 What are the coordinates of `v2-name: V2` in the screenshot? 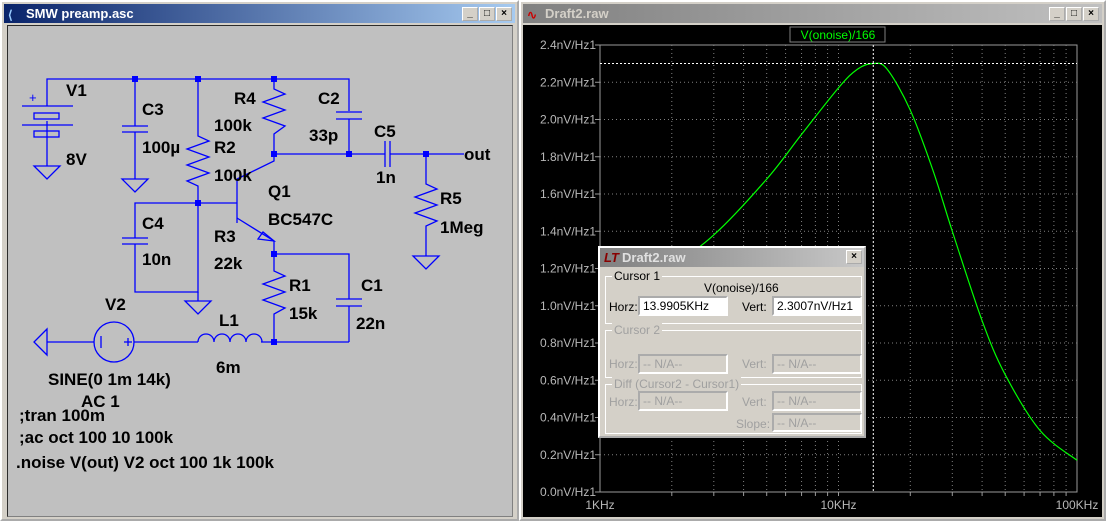 It's located at (115, 304).